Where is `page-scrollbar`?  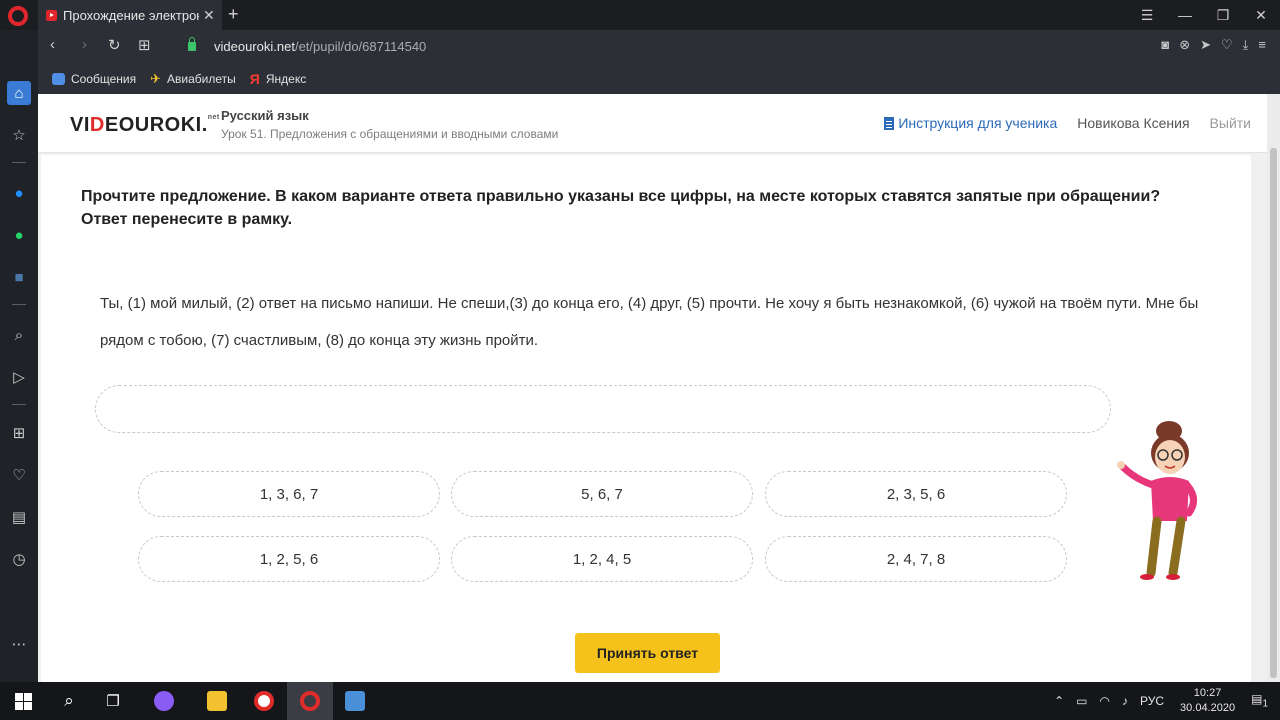 page-scrollbar is located at coordinates (1273, 388).